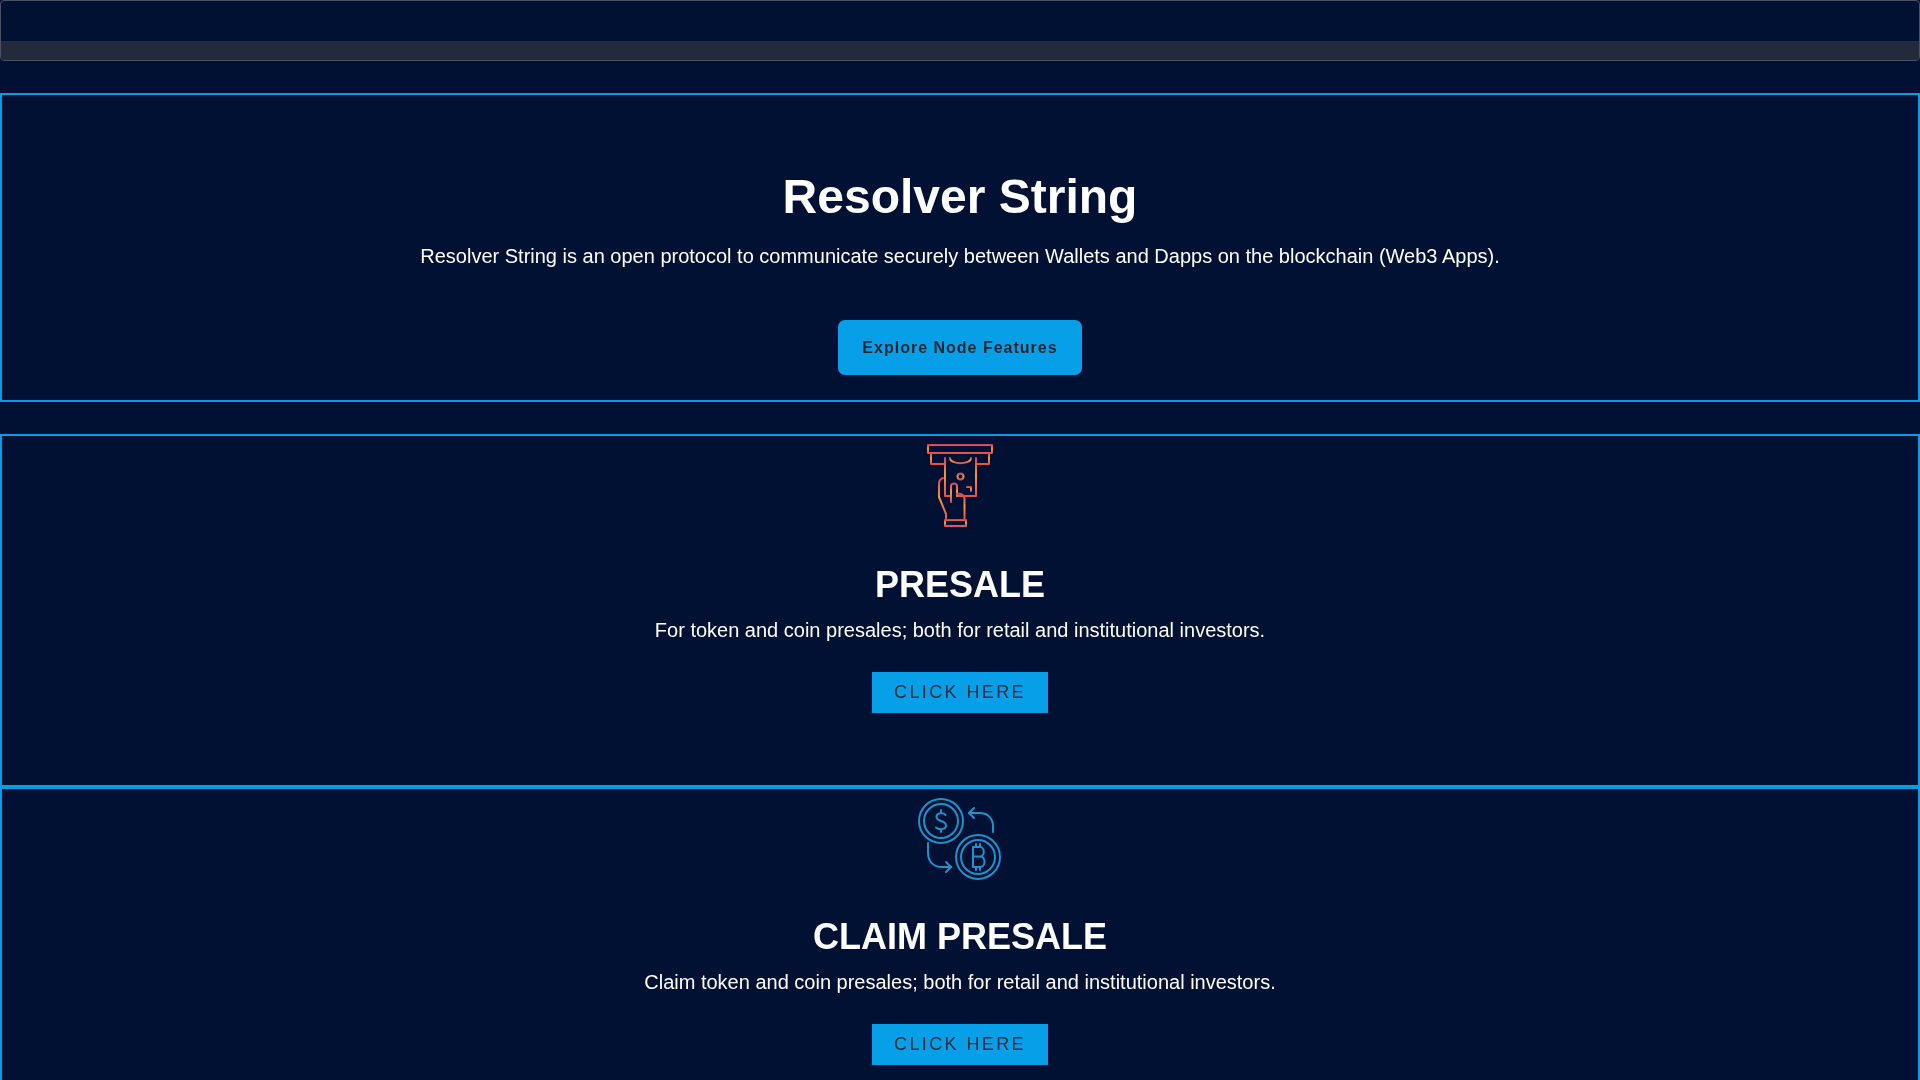 The width and height of the screenshot is (1920, 1080). Describe the element at coordinates (959, 585) in the screenshot. I see `feature-title: PRESALE` at that location.